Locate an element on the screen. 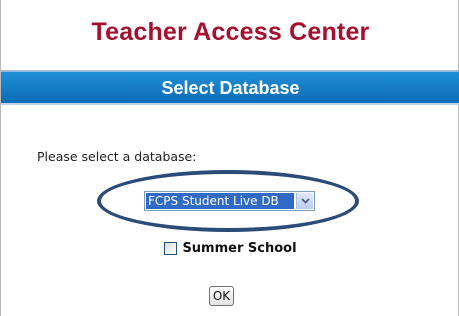 Image resolution: width=459 pixels, height=316 pixels. database-select: FCPS Student Live DB is located at coordinates (229, 201).